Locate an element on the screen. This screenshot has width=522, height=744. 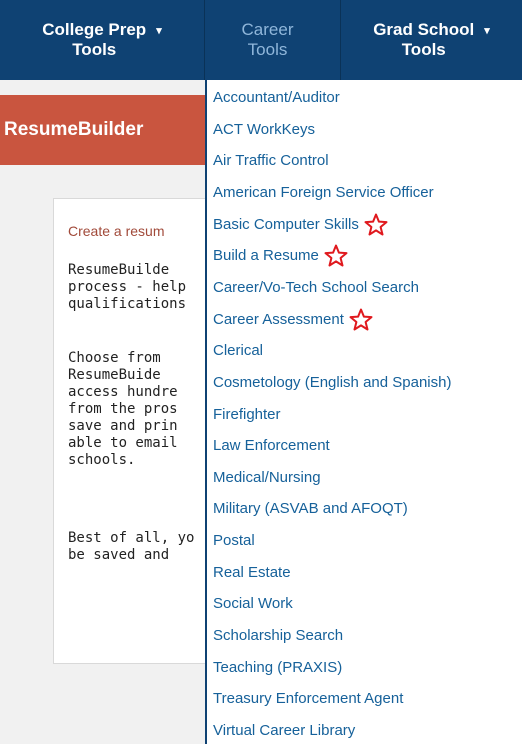
nav-tab-label: Grad School Tools is located at coordinates (423, 40).